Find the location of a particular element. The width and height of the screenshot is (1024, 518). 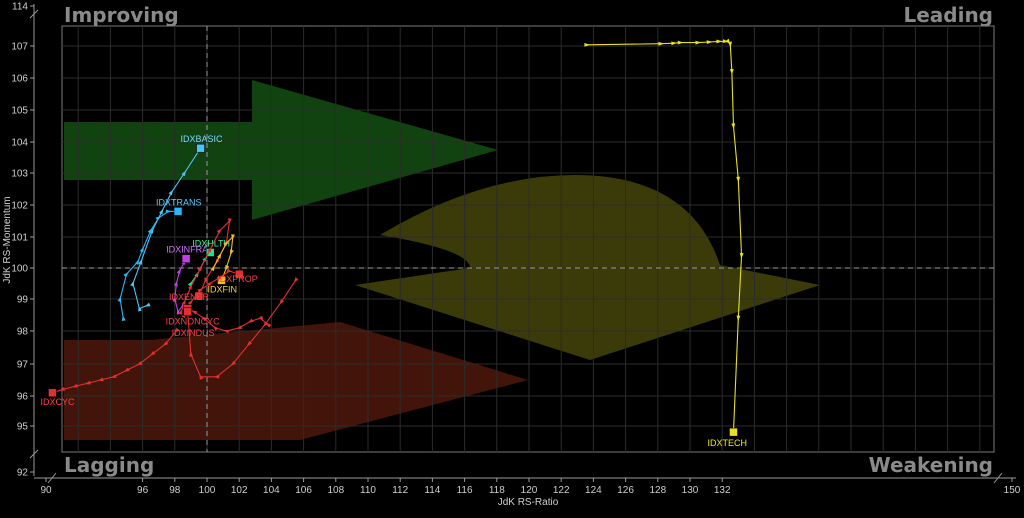

x-tick-label: 96 is located at coordinates (143, 490).